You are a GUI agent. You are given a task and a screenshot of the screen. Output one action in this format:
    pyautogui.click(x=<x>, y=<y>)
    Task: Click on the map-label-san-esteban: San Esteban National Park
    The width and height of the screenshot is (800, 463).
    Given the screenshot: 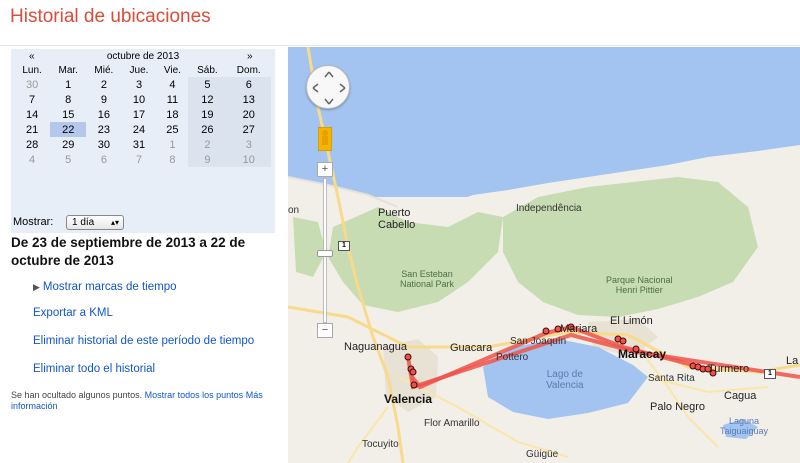 What is the action you would take?
    pyautogui.click(x=427, y=279)
    